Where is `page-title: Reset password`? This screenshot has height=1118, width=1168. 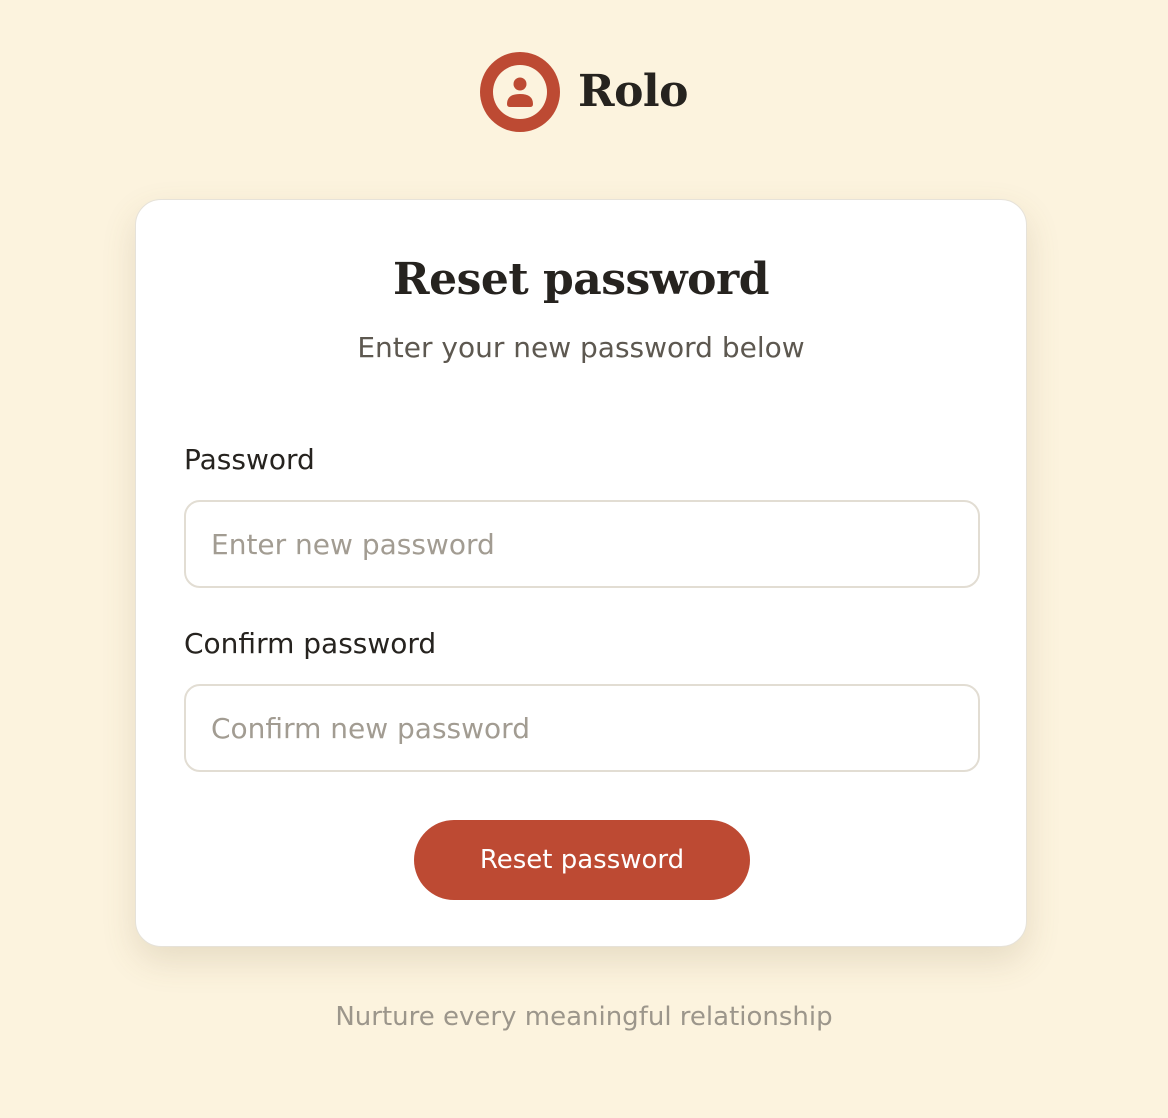
page-title: Reset password is located at coordinates (581, 279).